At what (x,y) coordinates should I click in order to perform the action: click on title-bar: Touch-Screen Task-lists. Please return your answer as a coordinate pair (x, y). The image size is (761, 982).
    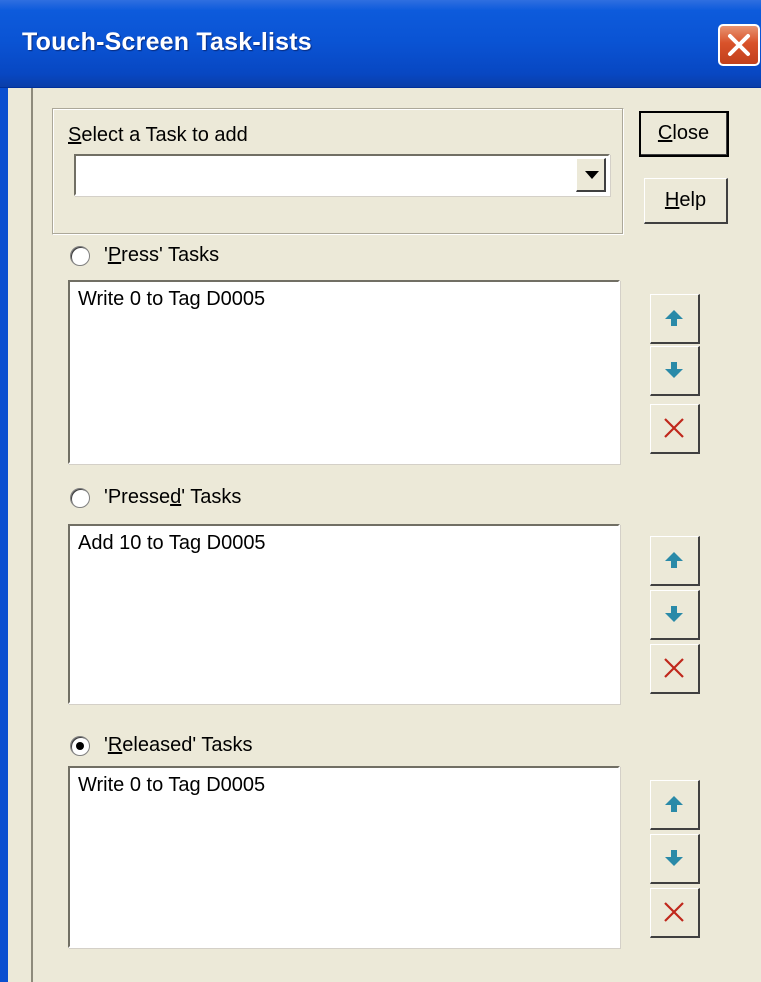
    Looking at the image, I should click on (380, 44).